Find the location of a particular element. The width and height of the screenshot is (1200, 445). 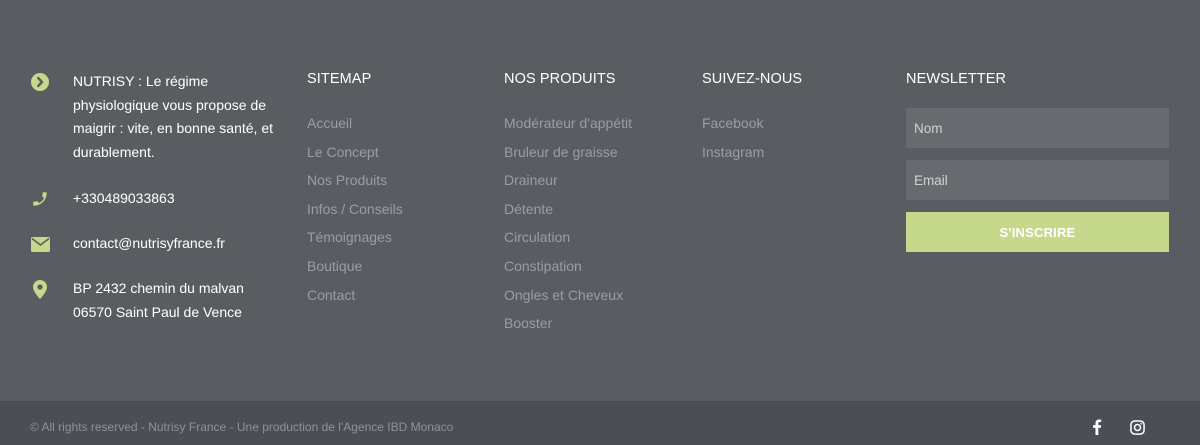

address-line-1: BP 2432 chemin du malvan is located at coordinates (158, 288).